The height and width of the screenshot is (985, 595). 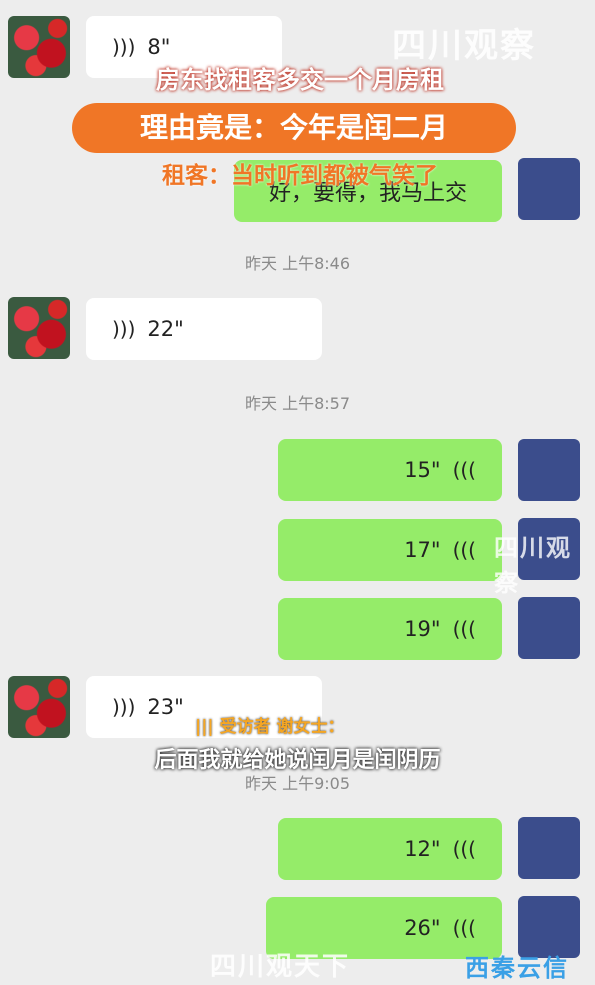 I want to click on interviewee-label: ||| 受访者 谢女士：, so click(x=270, y=724).